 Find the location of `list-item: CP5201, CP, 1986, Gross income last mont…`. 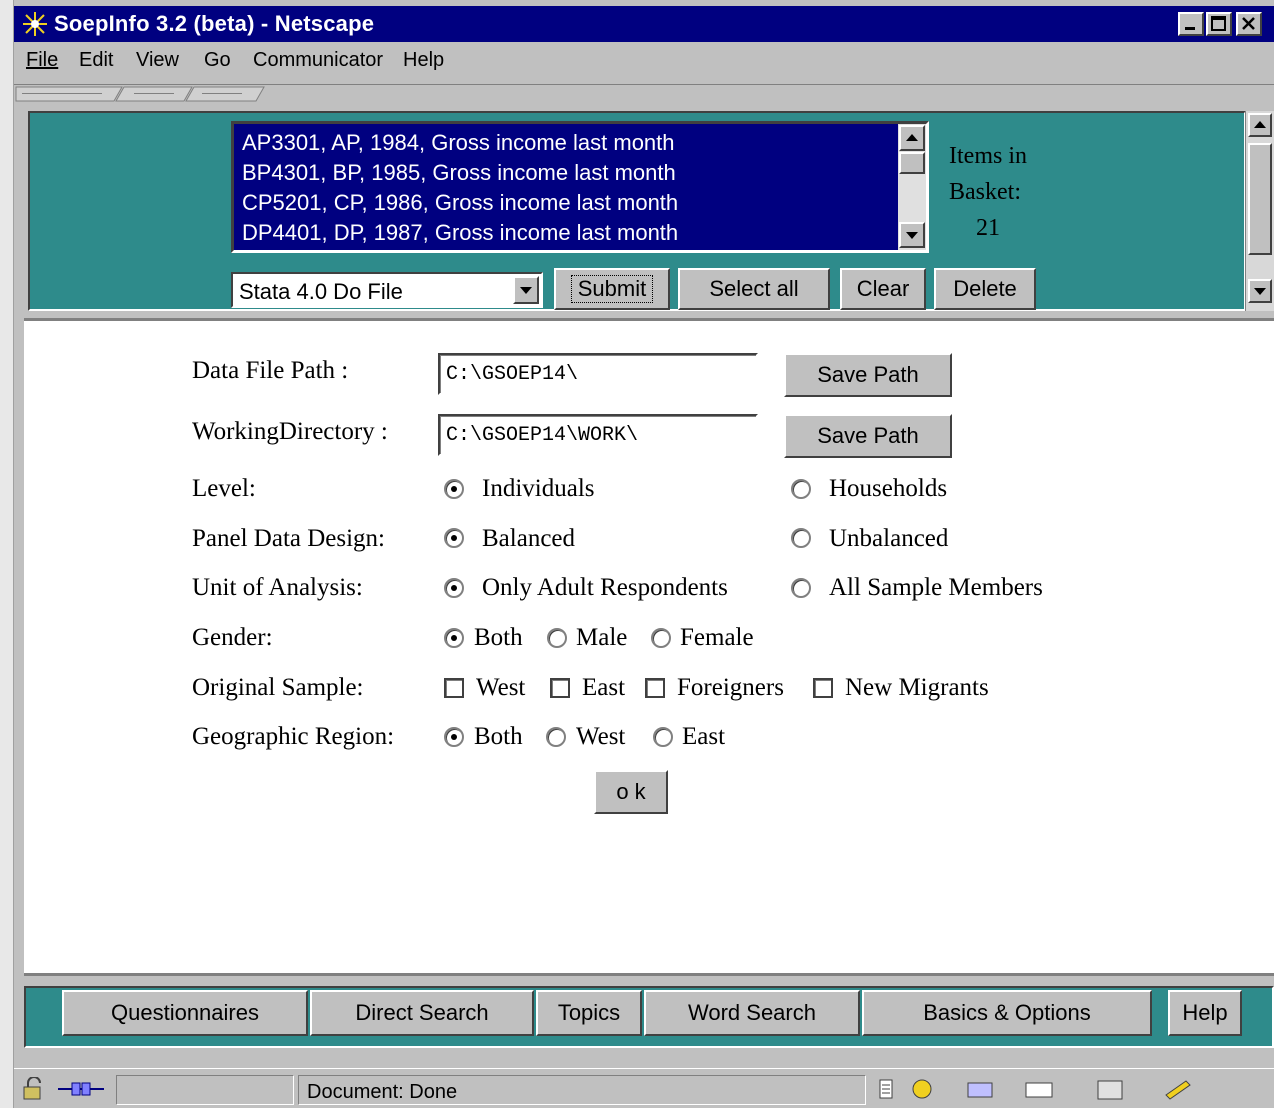

list-item: CP5201, CP, 1986, Gross income last mont… is located at coordinates (460, 203).